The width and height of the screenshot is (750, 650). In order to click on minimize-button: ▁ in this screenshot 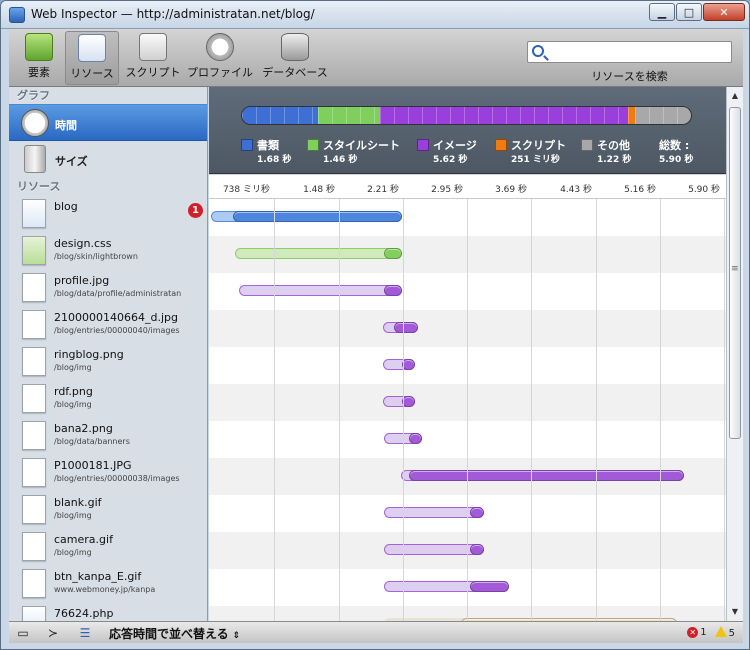, I will do `click(662, 12)`.